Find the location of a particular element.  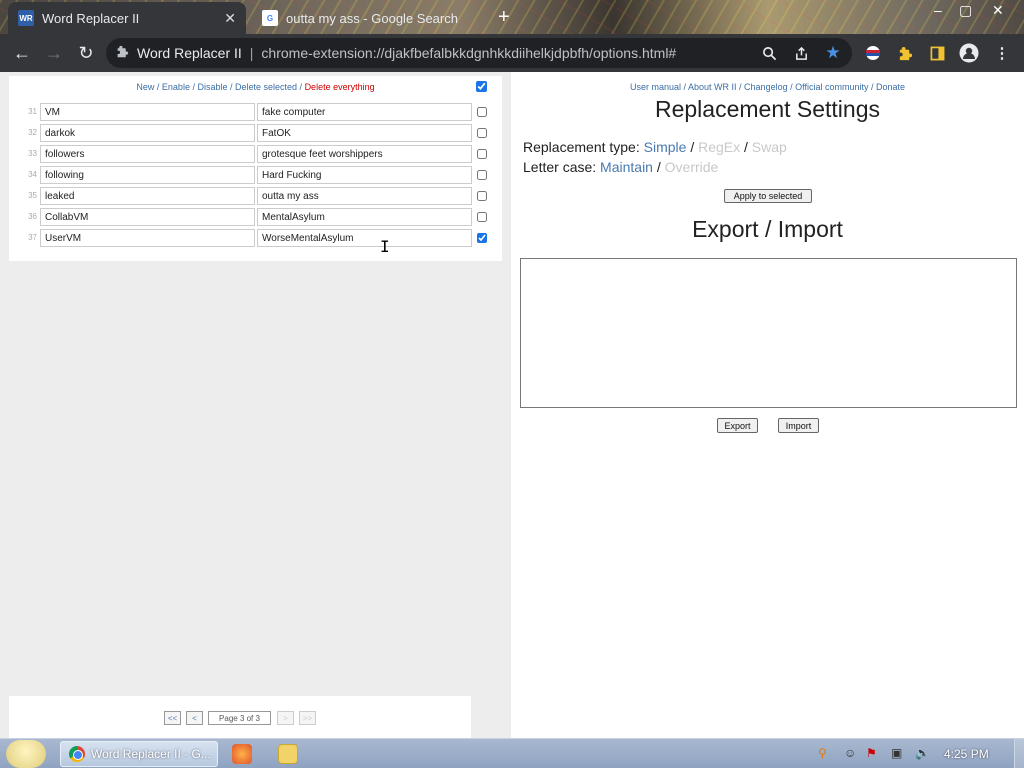

maximize-button: ▢ is located at coordinates (965, 10).